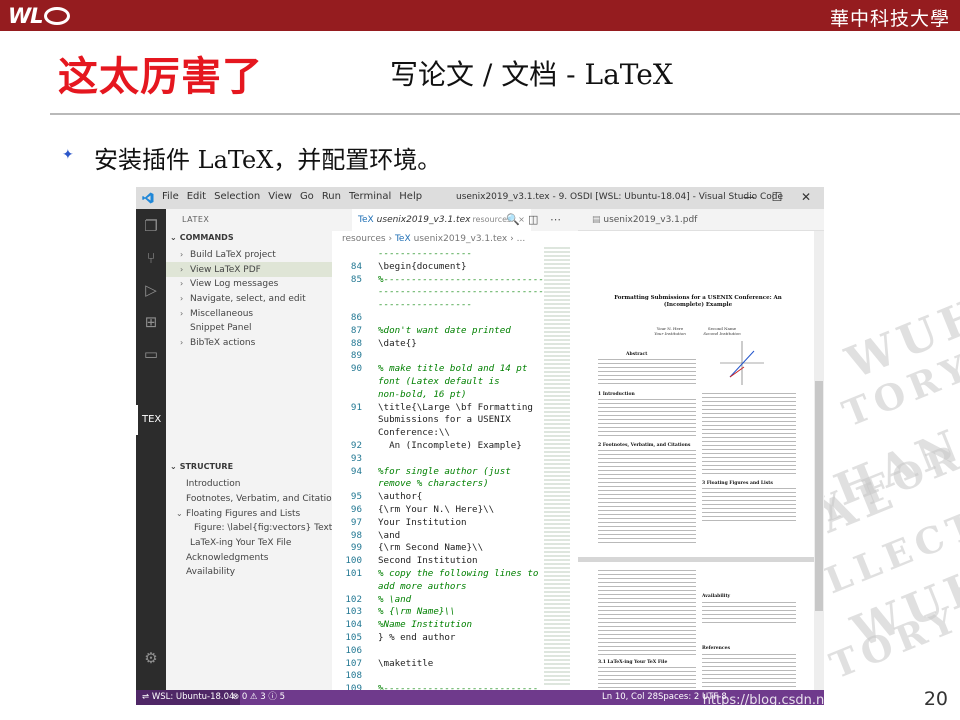 The height and width of the screenshot is (720, 960). Describe the element at coordinates (196, 196) in the screenshot. I see `menu-item-edit: Edit` at that location.